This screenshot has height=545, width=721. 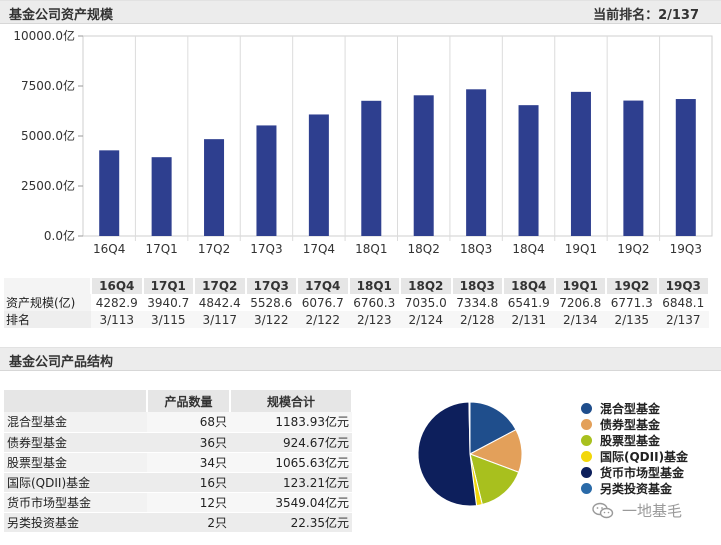 What do you see at coordinates (188, 522) in the screenshot?
I see `product-count-cell: 2只` at bounding box center [188, 522].